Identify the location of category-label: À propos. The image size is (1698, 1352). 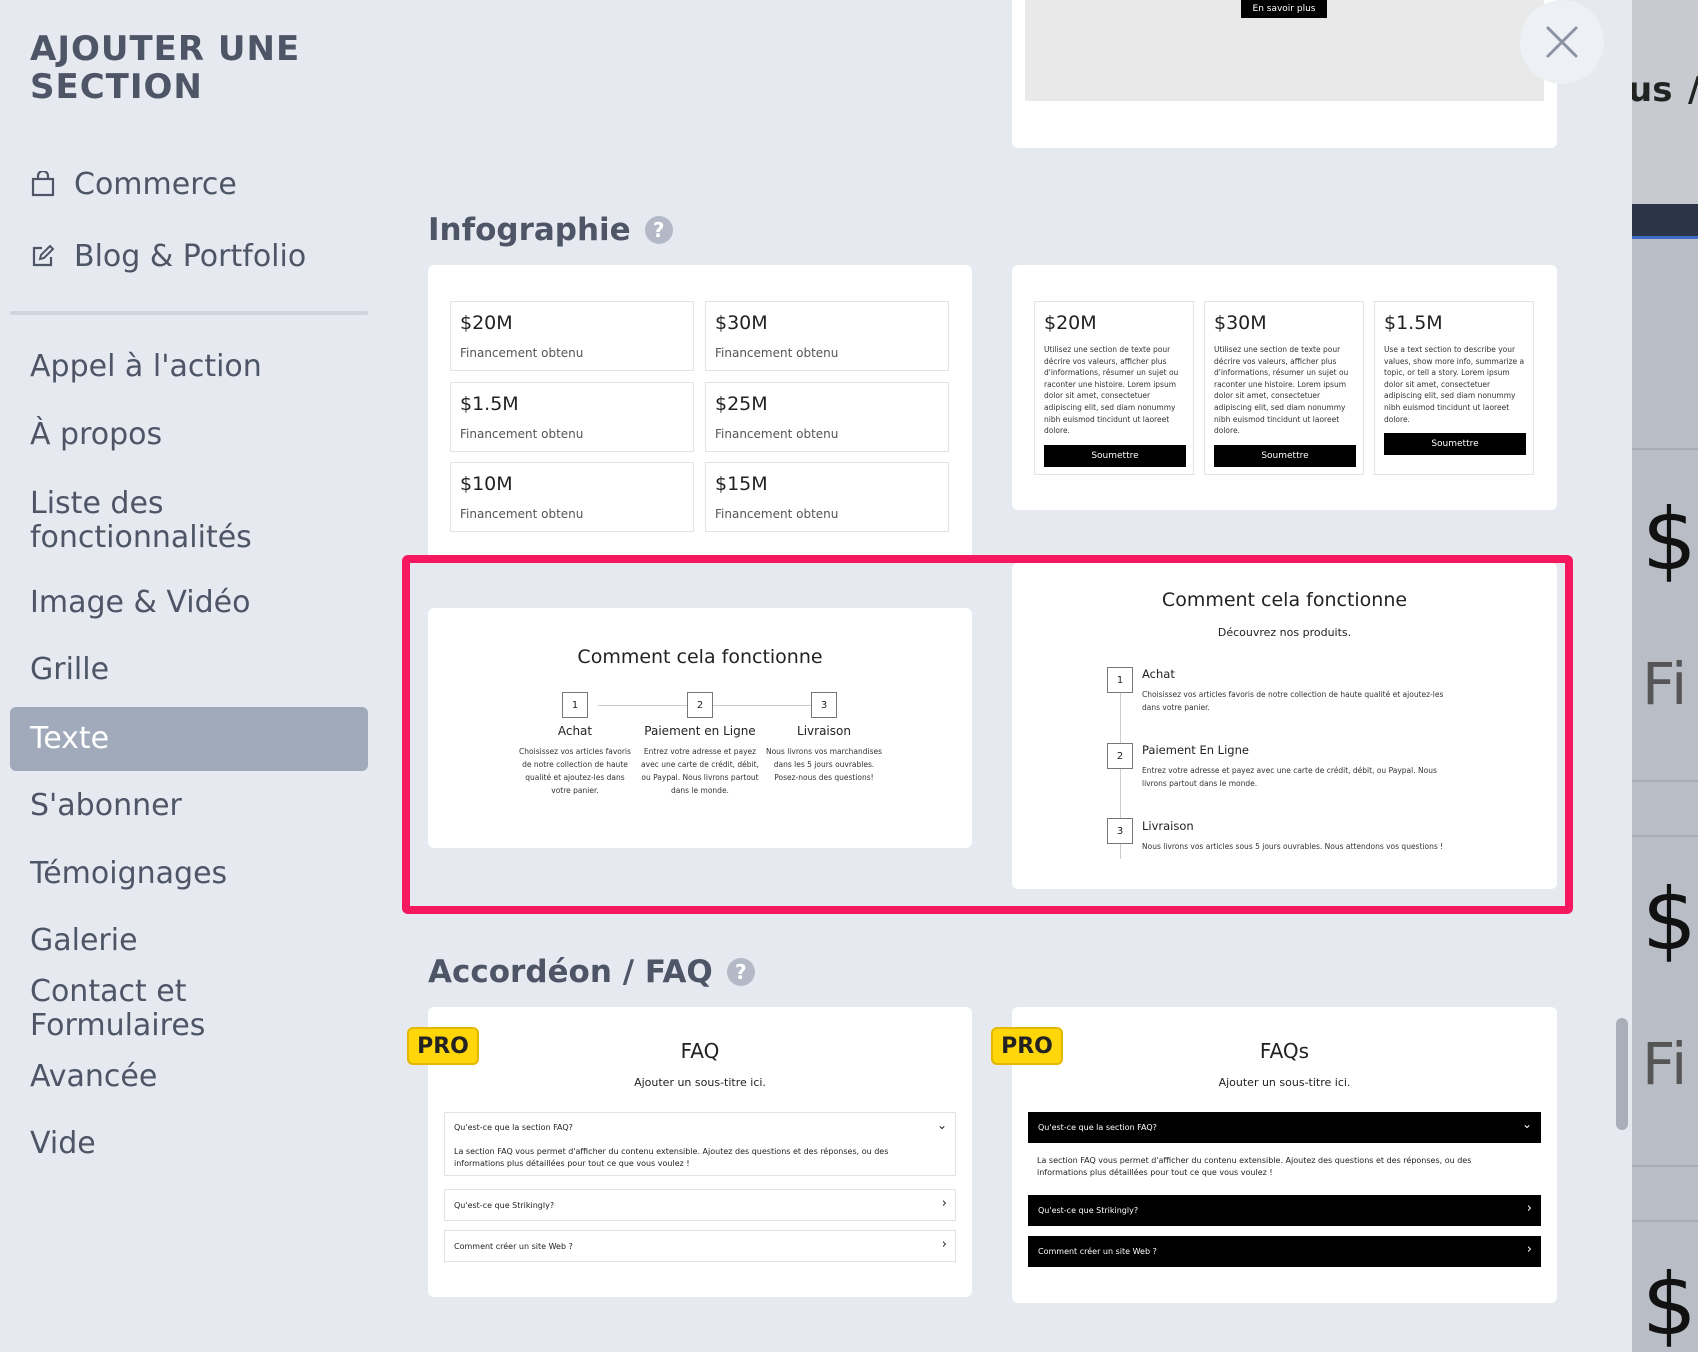
(96, 434).